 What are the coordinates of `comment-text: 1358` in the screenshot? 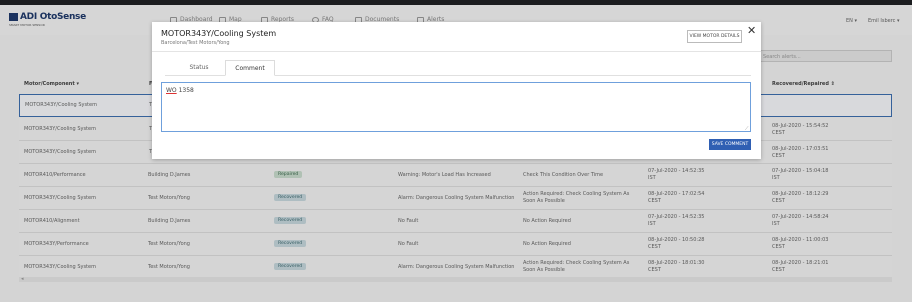 It's located at (185, 90).